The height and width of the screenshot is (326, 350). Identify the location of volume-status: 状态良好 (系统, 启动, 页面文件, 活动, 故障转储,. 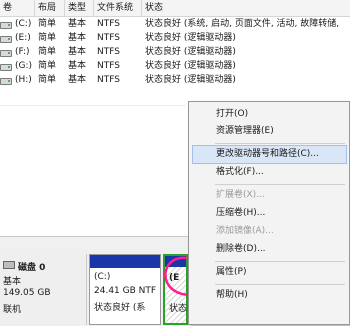
(242, 24).